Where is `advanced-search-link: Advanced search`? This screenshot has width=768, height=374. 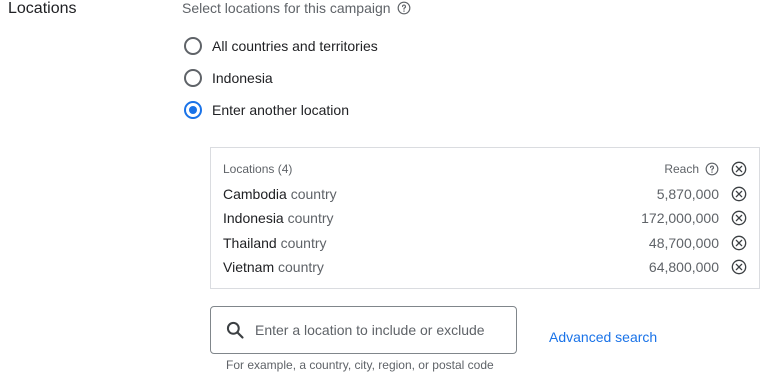
advanced-search-link: Advanced search is located at coordinates (603, 337).